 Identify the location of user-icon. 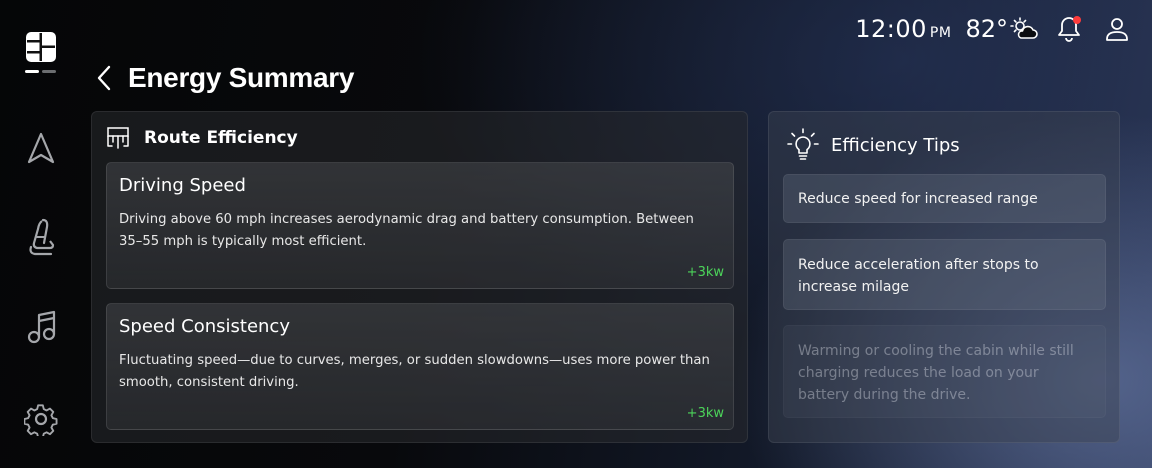
(1117, 29).